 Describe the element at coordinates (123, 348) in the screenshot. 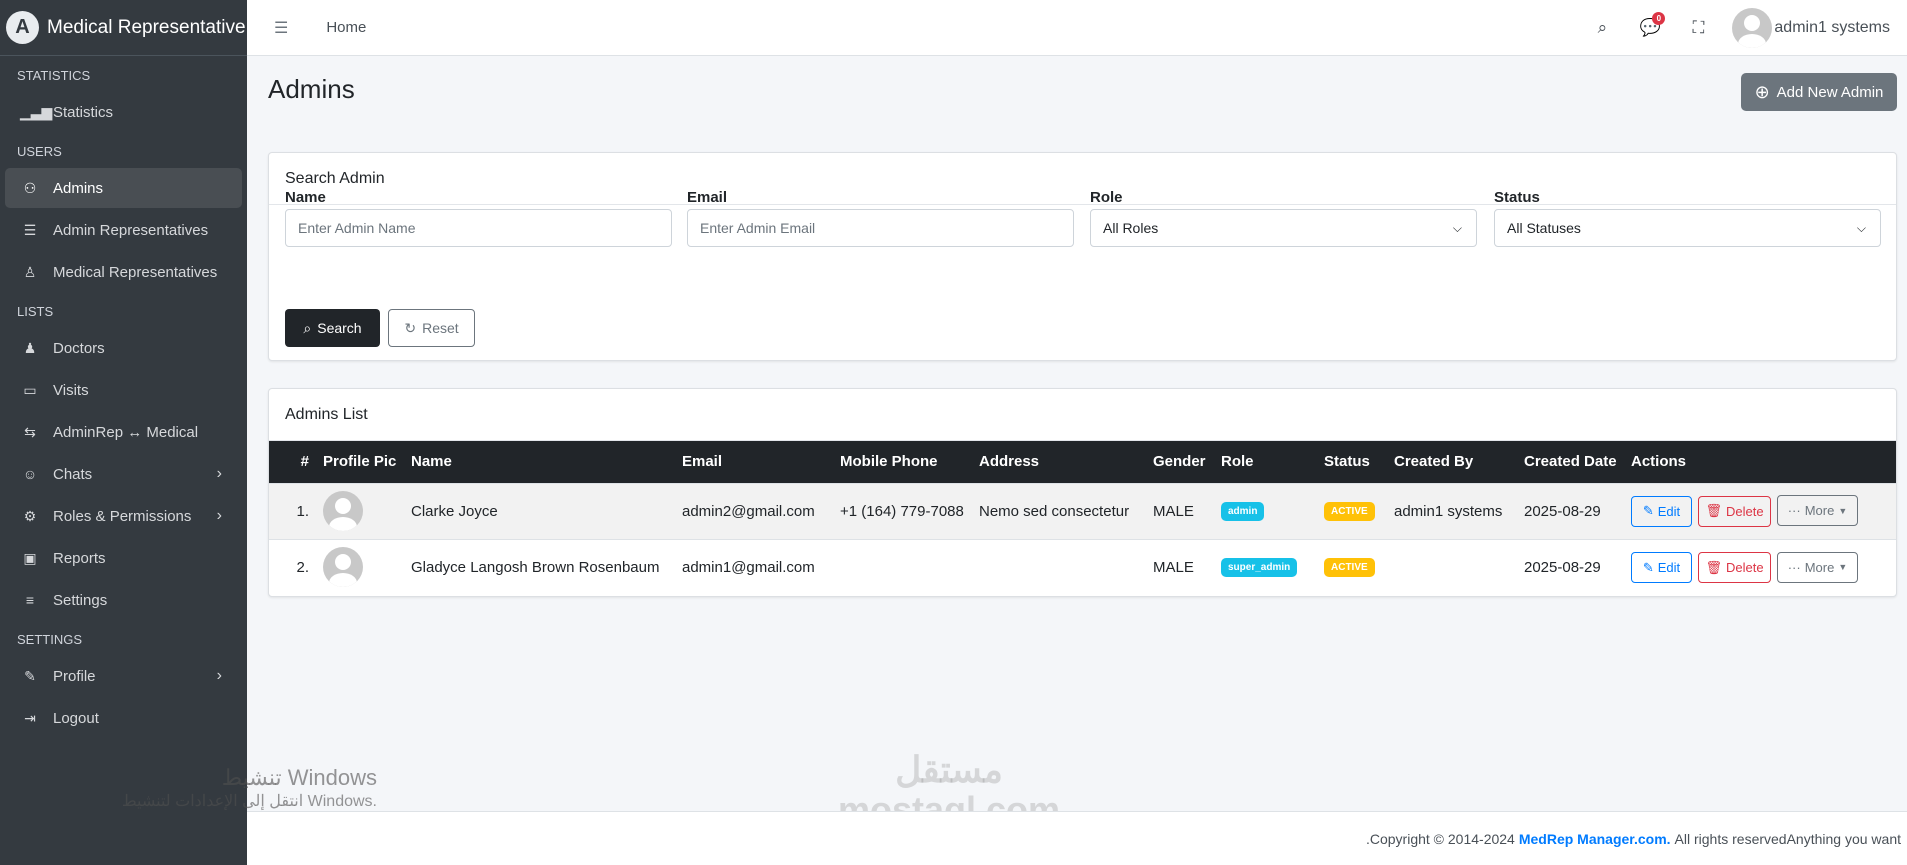

I see `sidebar-item: ♟ Doctors` at that location.